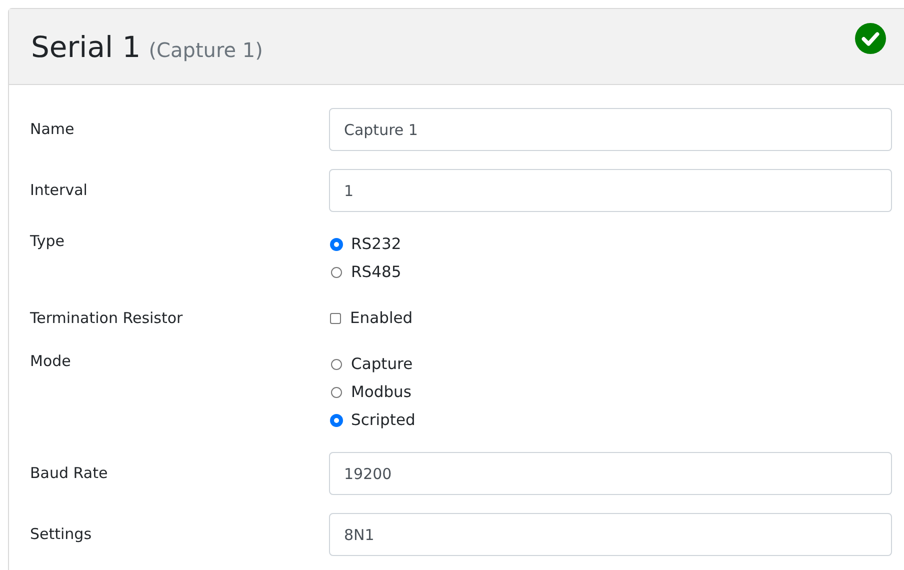  I want to click on field-label: Baud Rate, so click(69, 473).